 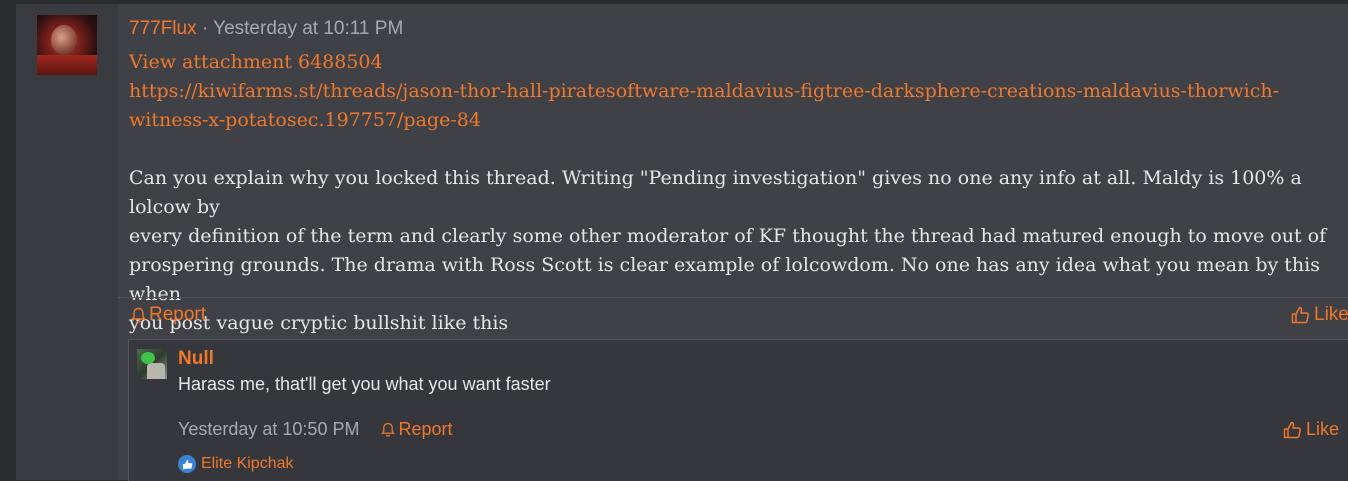 I want to click on reply-report-button: Report, so click(x=416, y=429).